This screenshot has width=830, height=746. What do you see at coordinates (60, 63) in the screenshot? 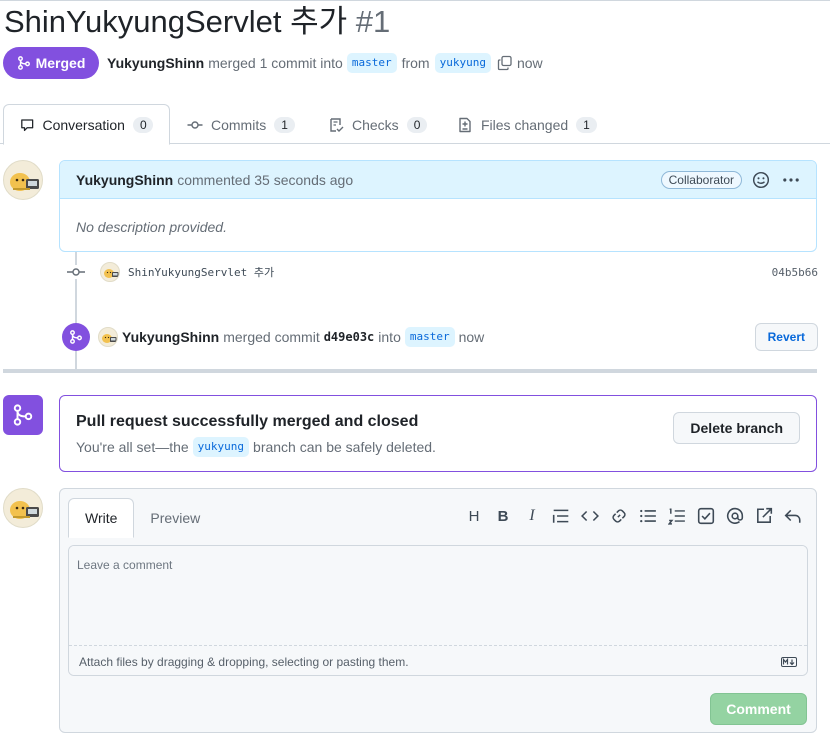
I see `status-label: Merged` at bounding box center [60, 63].